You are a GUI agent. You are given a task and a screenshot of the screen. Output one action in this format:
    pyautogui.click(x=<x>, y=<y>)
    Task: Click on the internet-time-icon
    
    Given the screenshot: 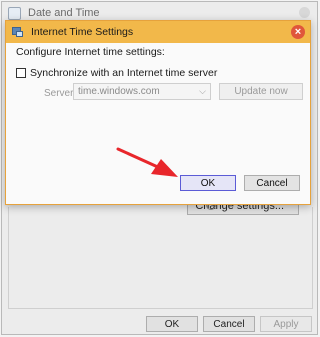 What is the action you would take?
    pyautogui.click(x=18, y=32)
    